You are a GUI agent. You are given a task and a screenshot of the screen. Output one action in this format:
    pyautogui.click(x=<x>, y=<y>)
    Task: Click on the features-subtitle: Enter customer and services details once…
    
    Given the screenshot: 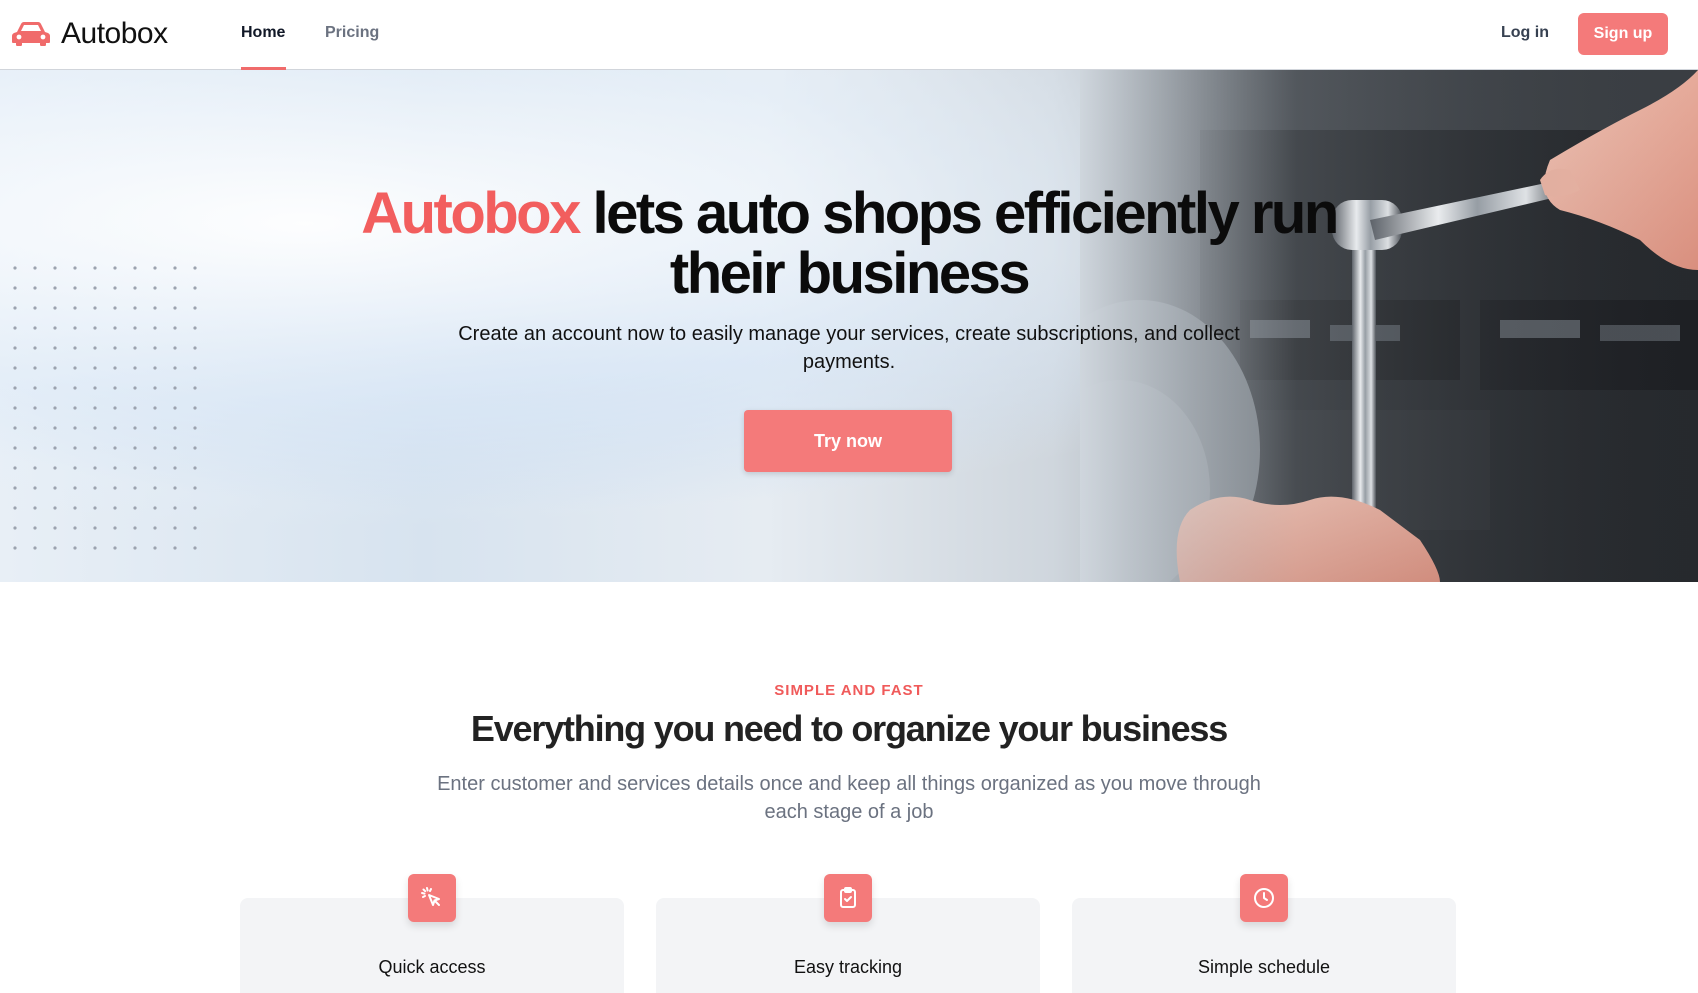 What is the action you would take?
    pyautogui.click(x=849, y=798)
    